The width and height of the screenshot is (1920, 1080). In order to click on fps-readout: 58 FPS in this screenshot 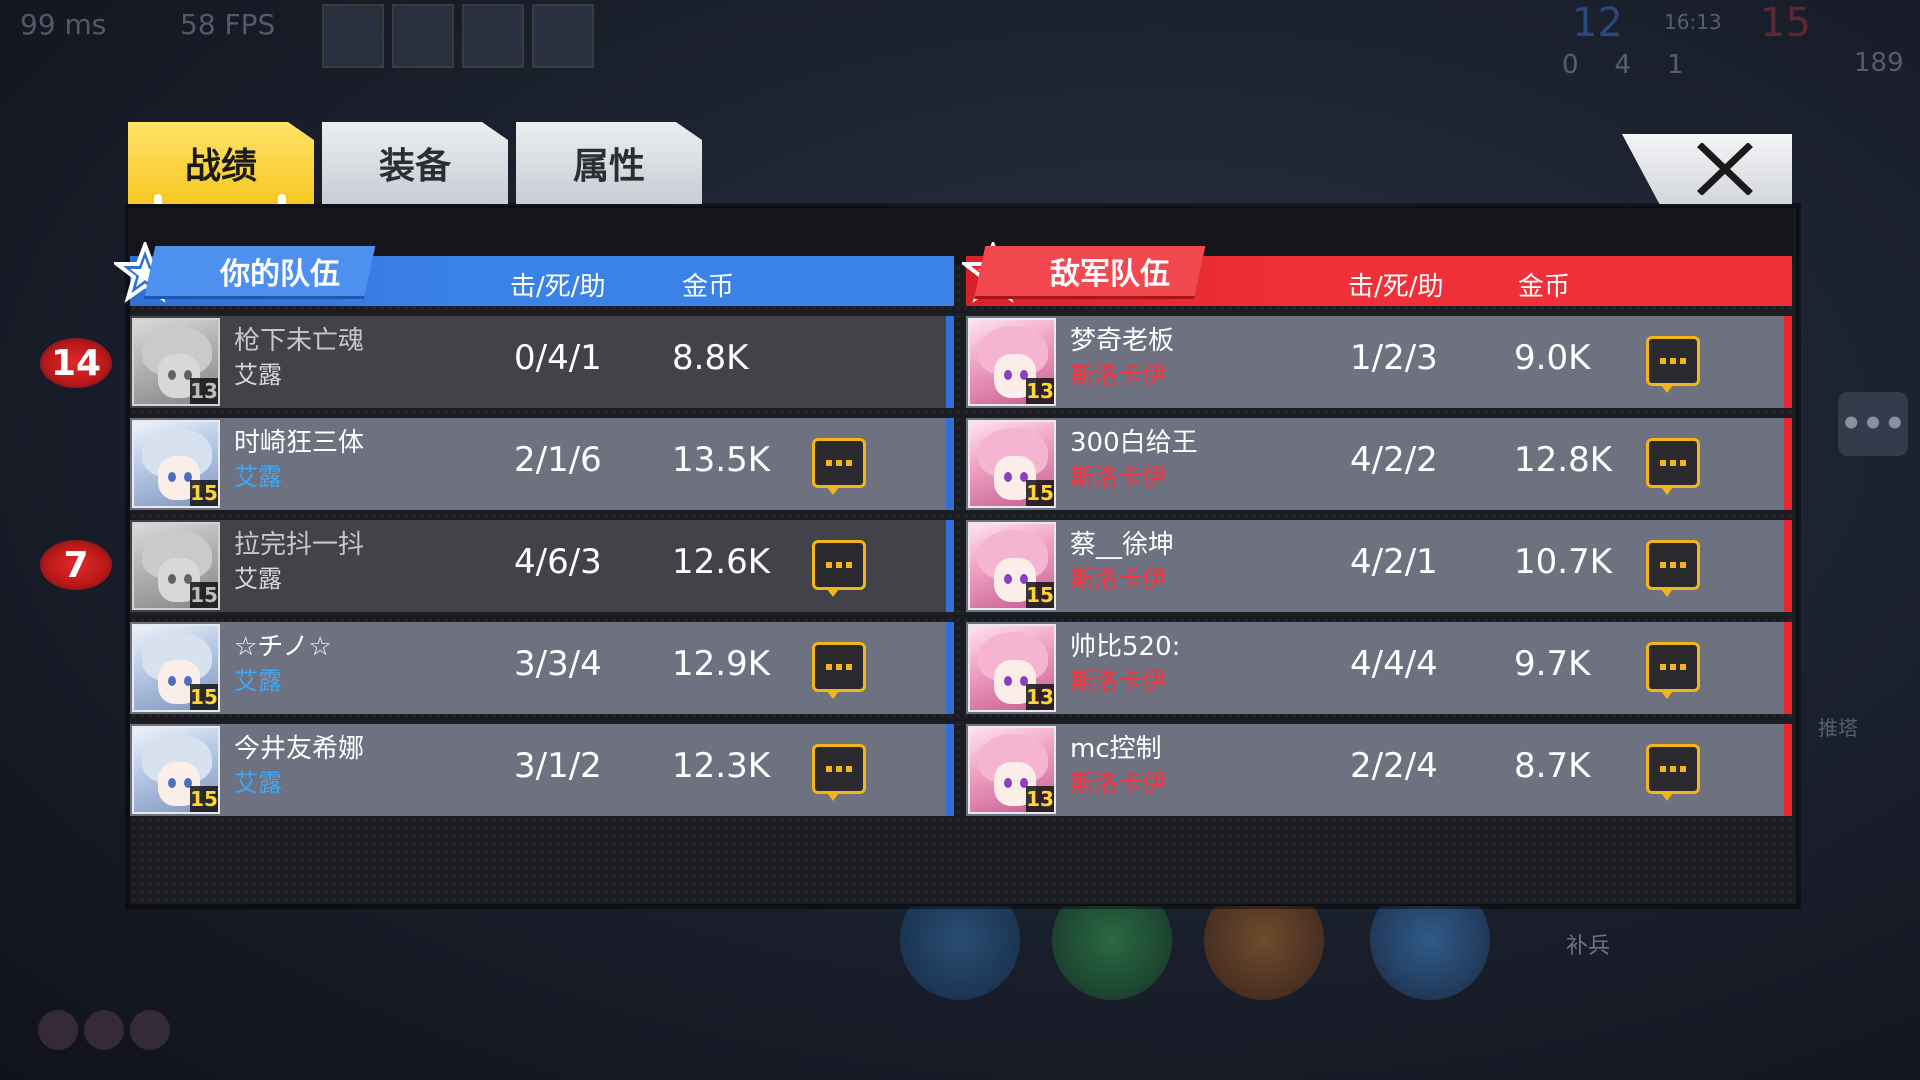, I will do `click(228, 24)`.